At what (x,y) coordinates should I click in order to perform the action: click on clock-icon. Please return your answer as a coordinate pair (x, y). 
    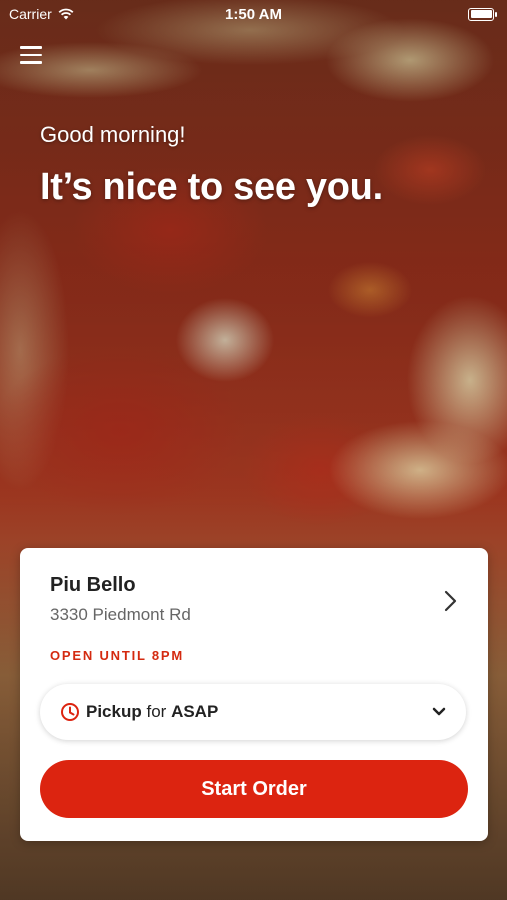
    Looking at the image, I should click on (70, 712).